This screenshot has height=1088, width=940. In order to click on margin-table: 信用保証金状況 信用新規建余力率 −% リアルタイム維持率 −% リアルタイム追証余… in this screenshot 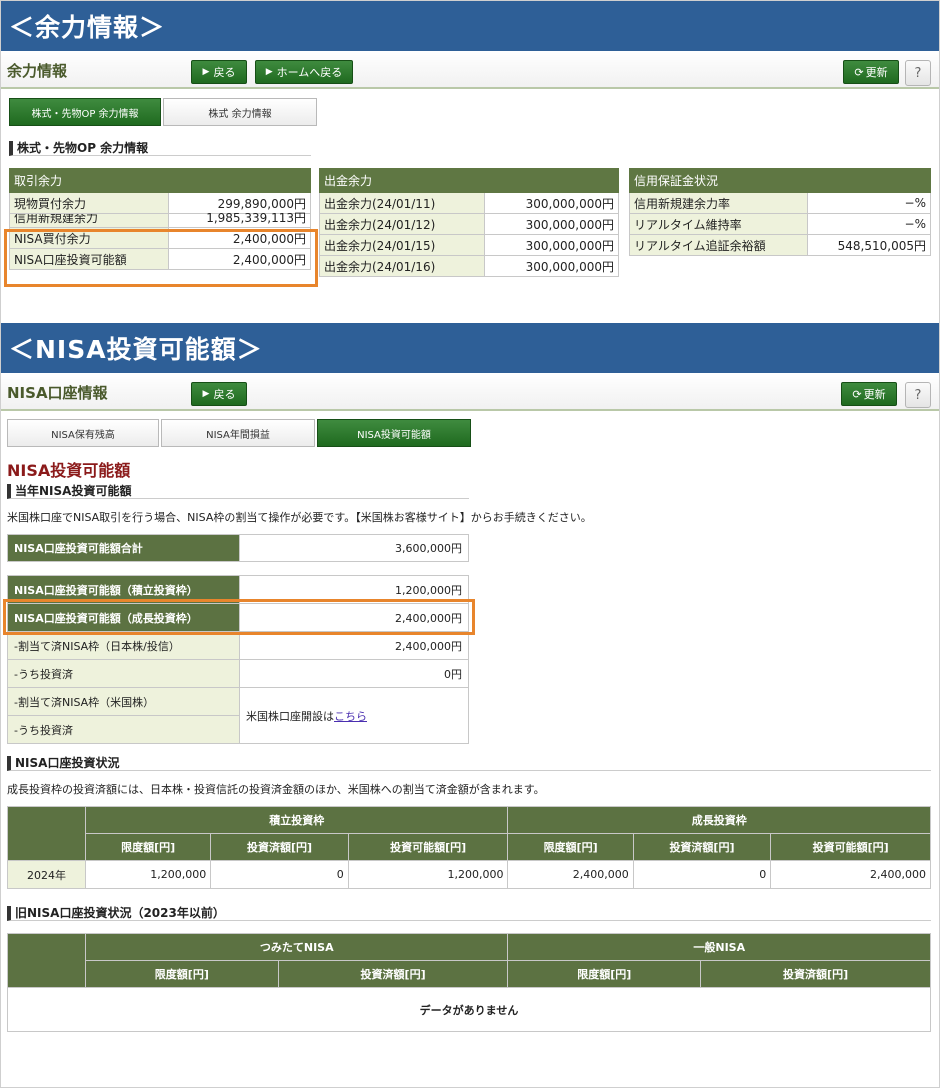, I will do `click(780, 212)`.